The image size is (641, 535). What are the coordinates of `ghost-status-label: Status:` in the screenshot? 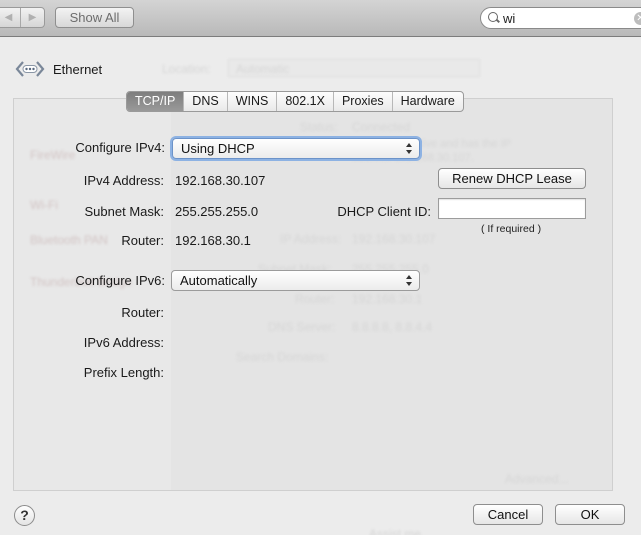 It's located at (319, 127).